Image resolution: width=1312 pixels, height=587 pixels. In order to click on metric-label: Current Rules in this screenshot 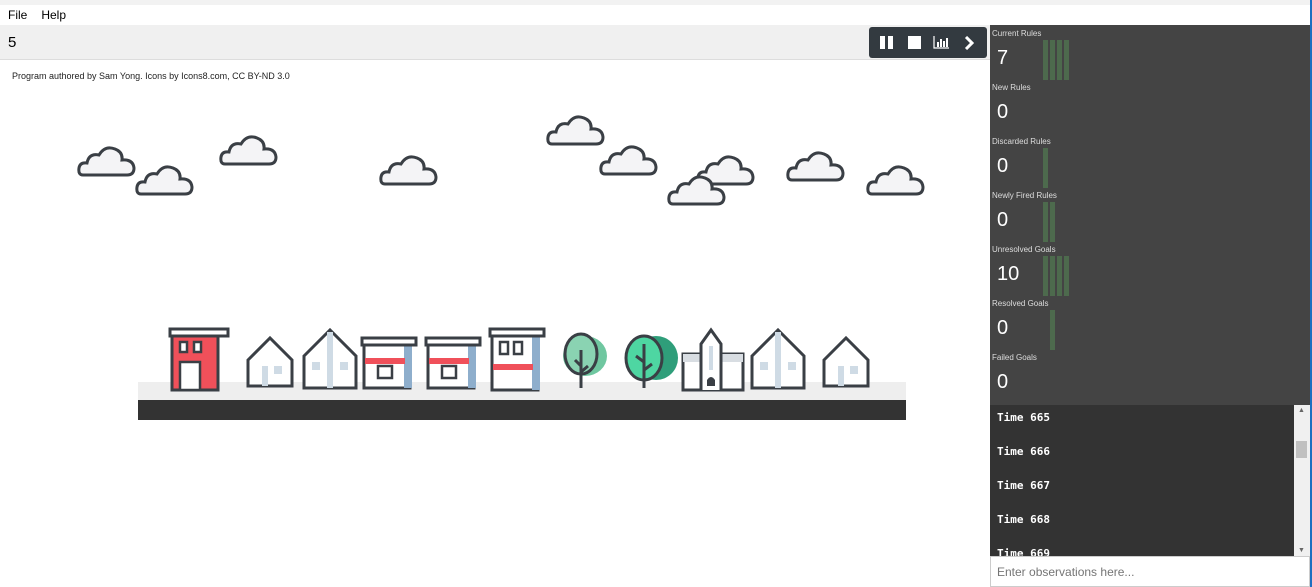, I will do `click(1017, 33)`.